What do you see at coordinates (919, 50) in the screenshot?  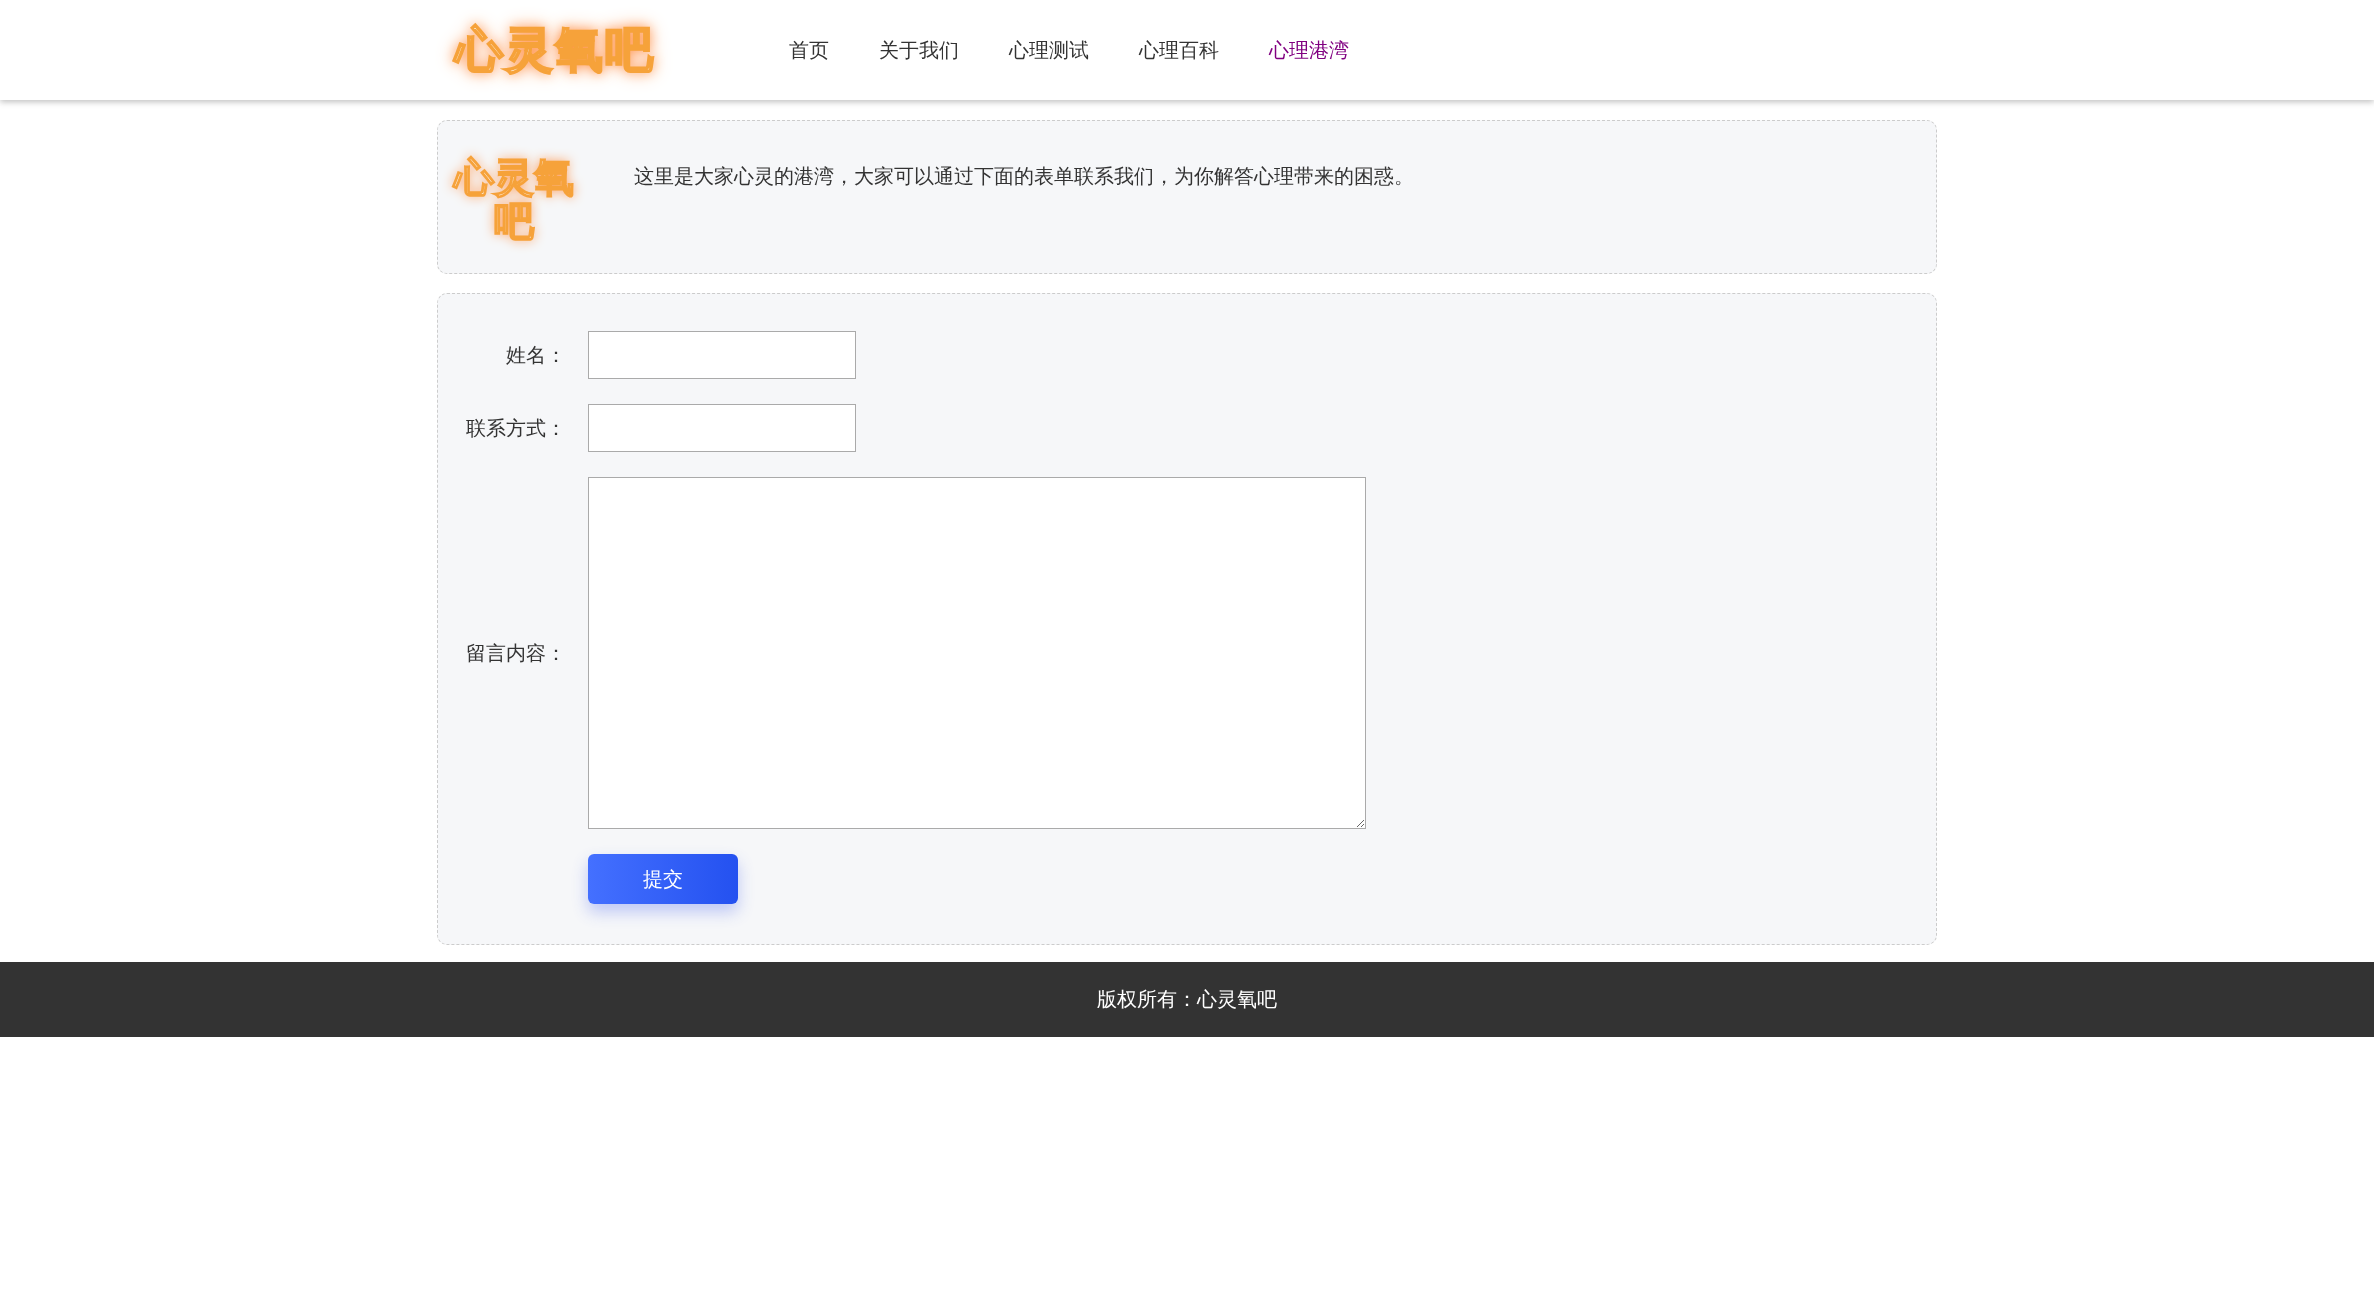 I see `nav-link: 关于我们` at bounding box center [919, 50].